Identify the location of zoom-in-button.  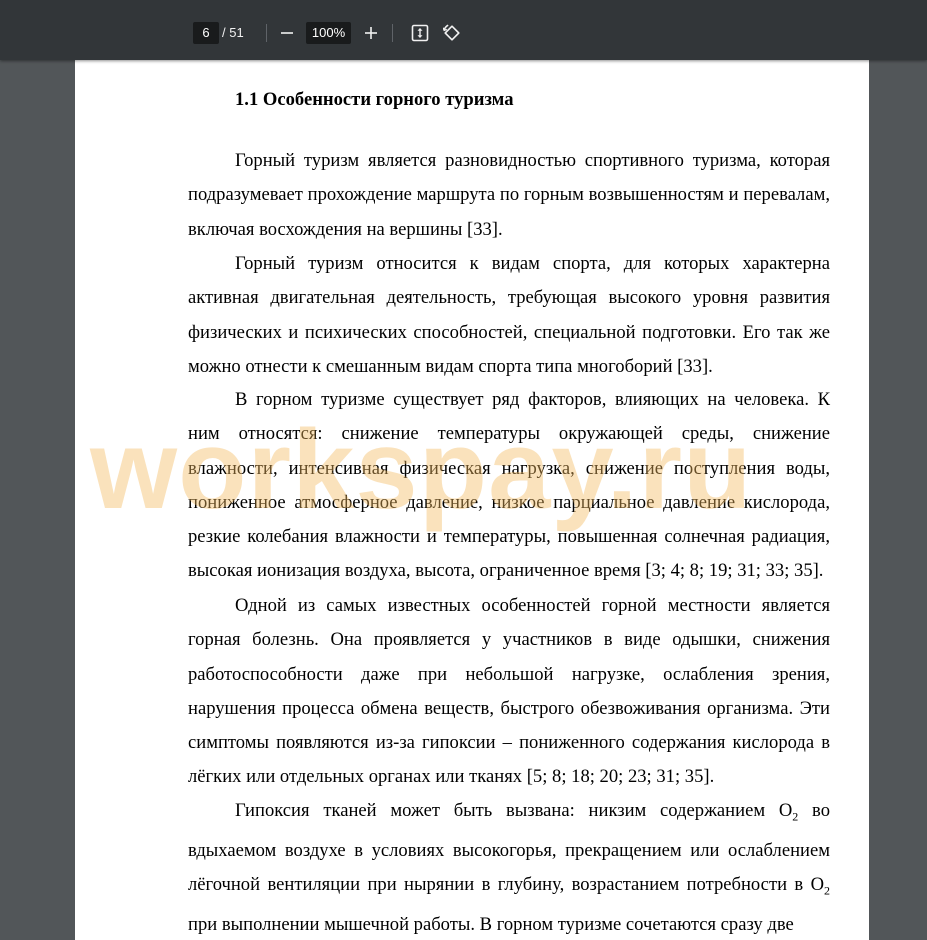
(371, 33).